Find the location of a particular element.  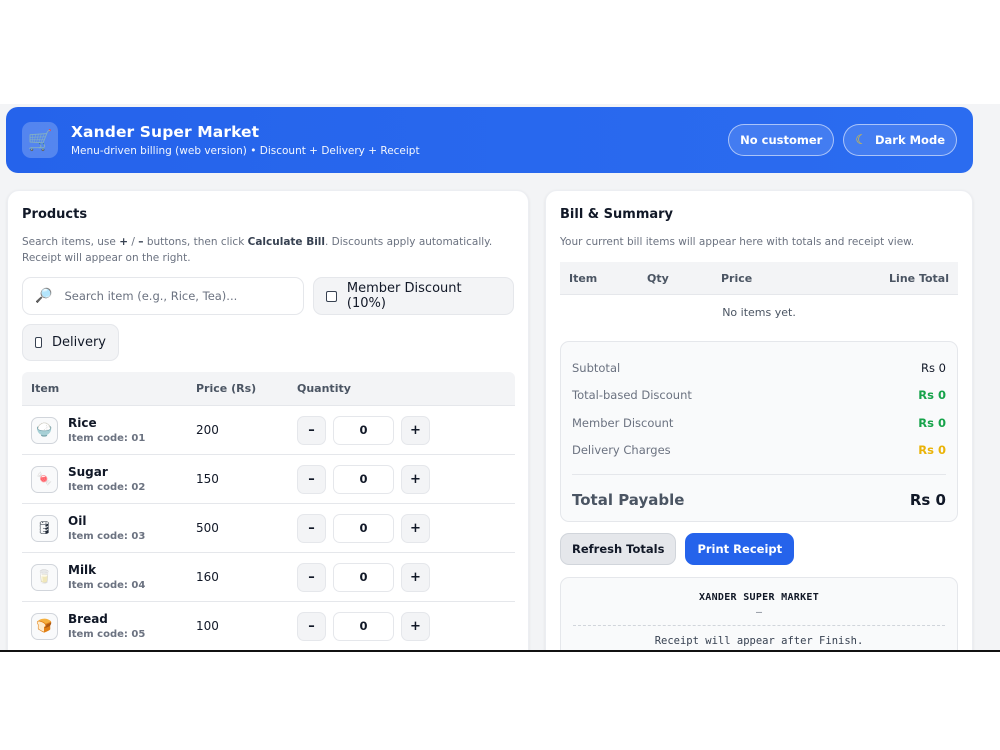

products-table-header: Item Price (Rs) Quantity is located at coordinates (268, 389).